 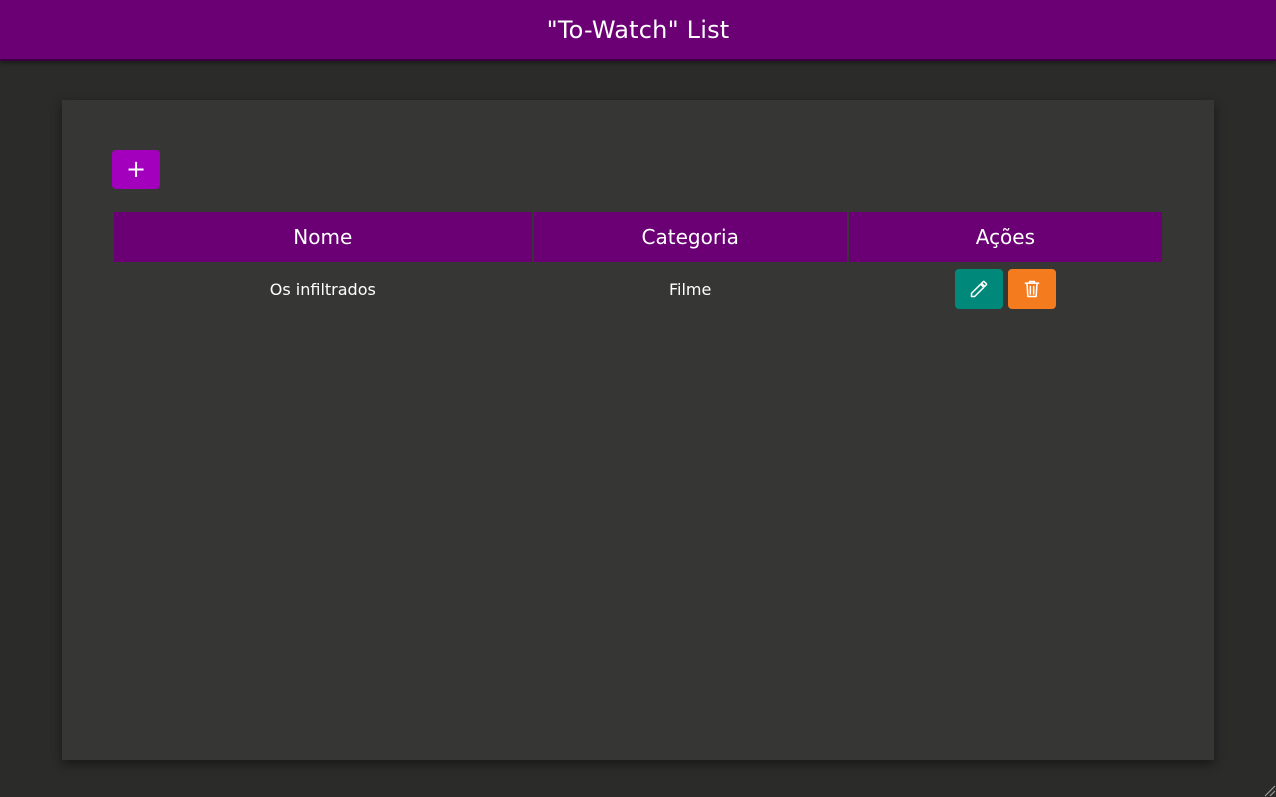 What do you see at coordinates (1269, 790) in the screenshot?
I see `resize-grip-icon` at bounding box center [1269, 790].